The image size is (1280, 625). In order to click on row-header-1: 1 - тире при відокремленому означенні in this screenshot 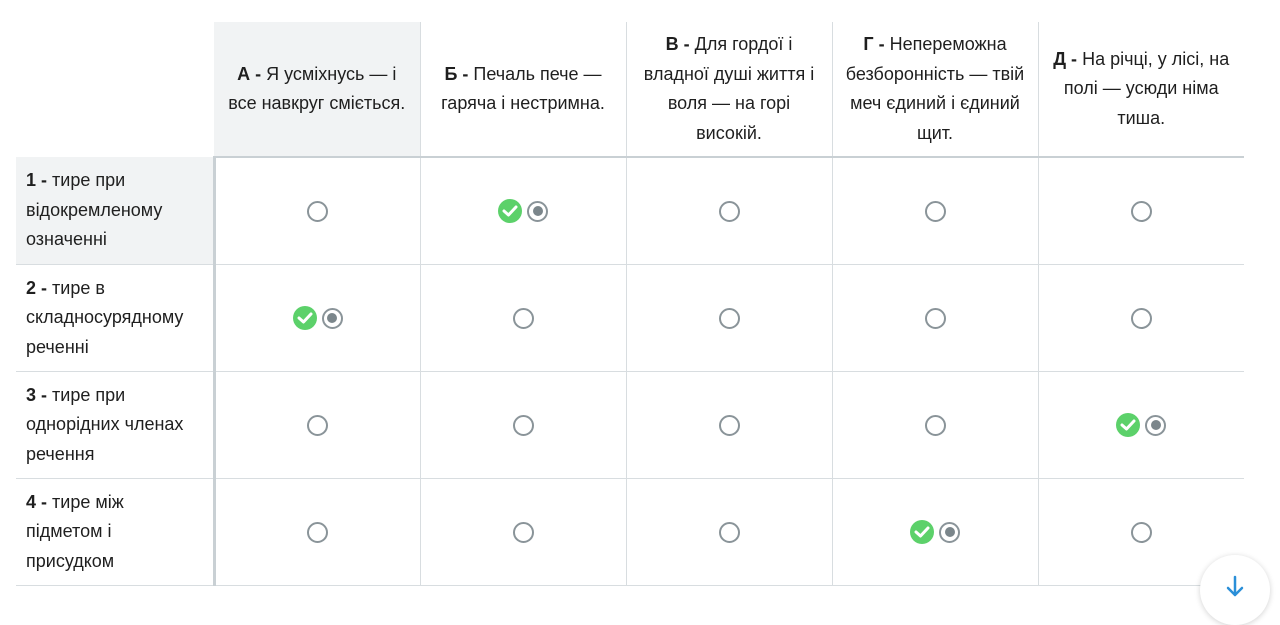, I will do `click(116, 211)`.